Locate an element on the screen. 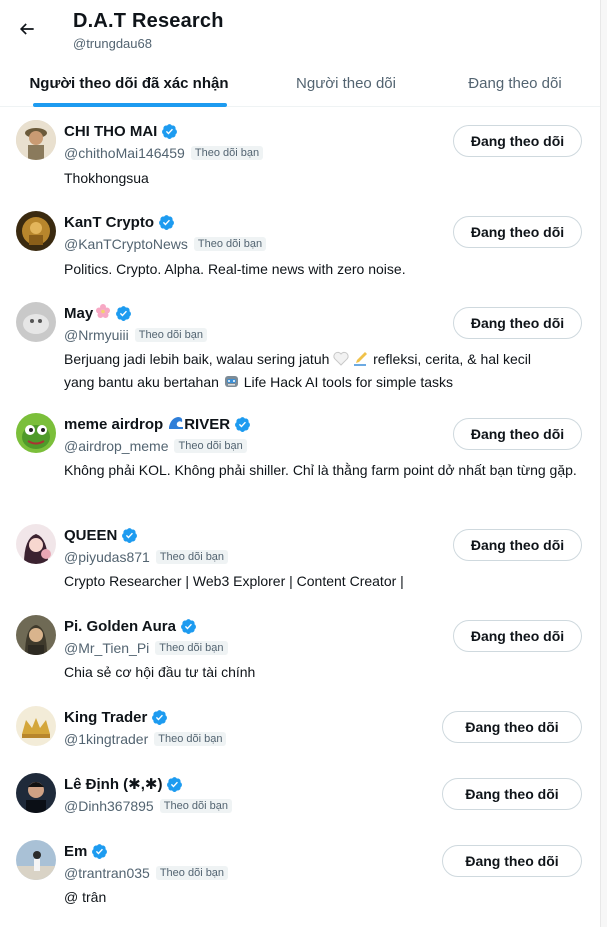  bio-text: yang bantu aku bertahan is located at coordinates (141, 382).